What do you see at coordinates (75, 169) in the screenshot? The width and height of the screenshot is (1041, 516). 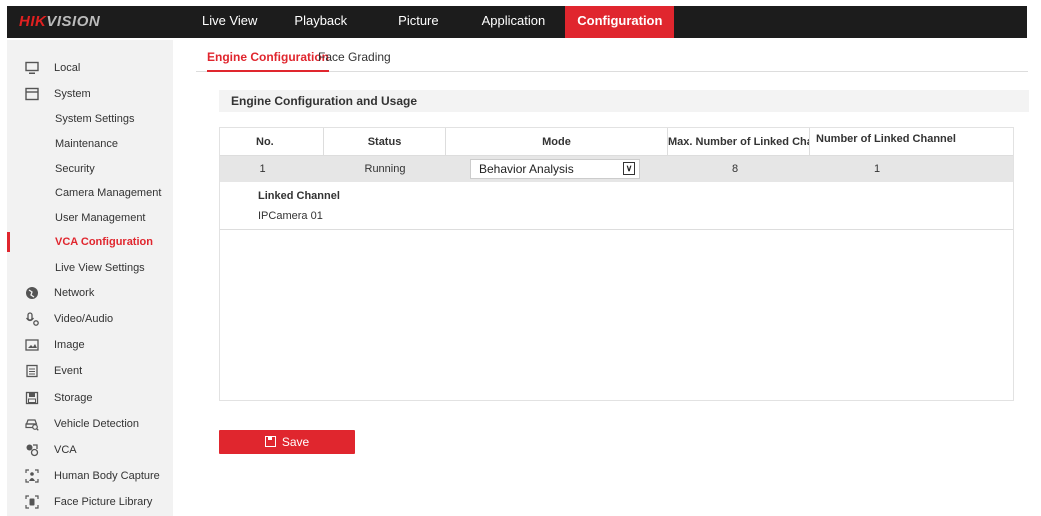 I see `sidebar-label: Security` at bounding box center [75, 169].